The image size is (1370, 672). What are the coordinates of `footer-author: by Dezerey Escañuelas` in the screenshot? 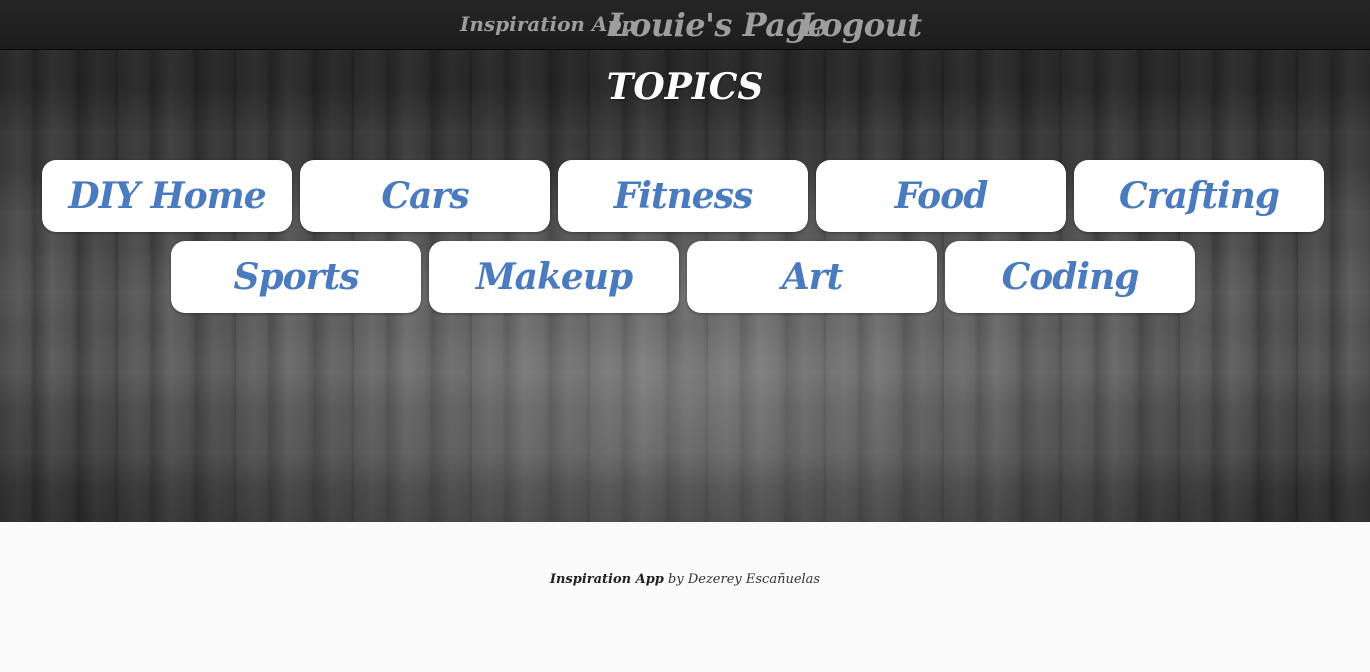 It's located at (744, 579).